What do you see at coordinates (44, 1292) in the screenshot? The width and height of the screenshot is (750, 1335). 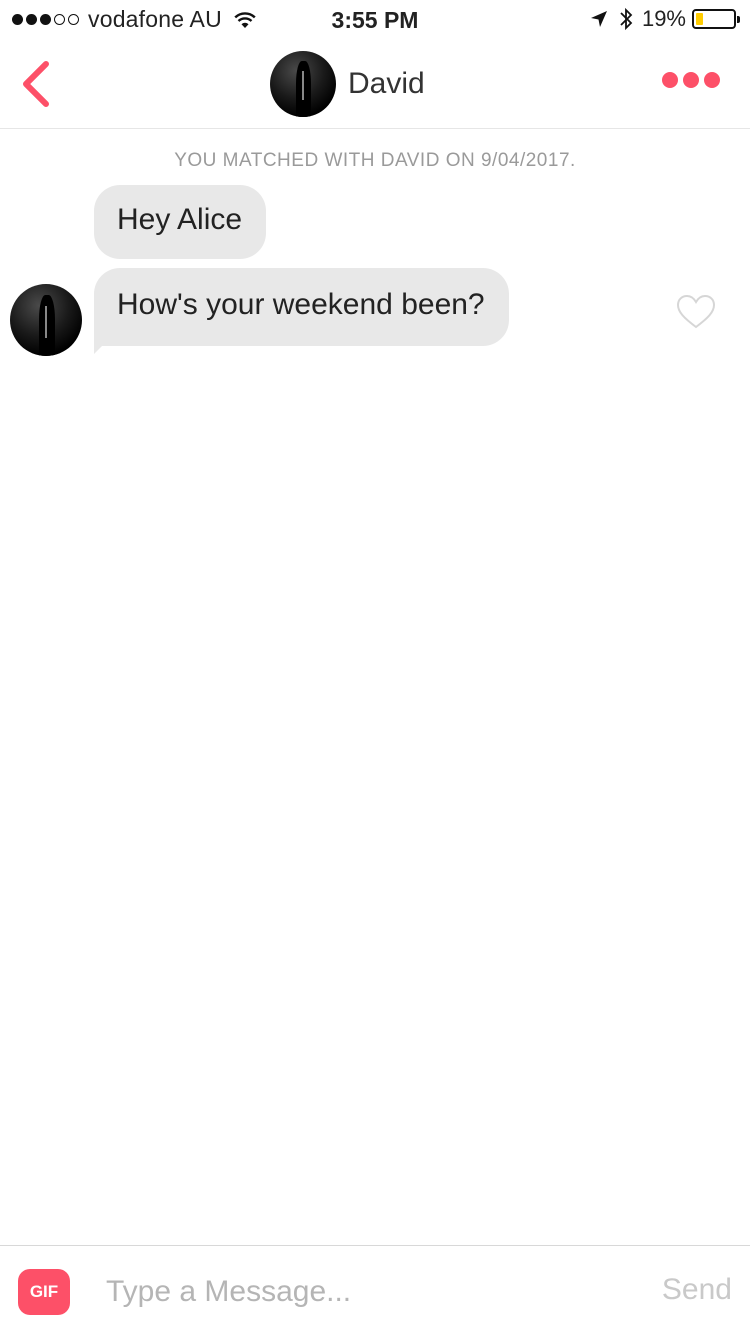 I see `gif-button: GIF` at bounding box center [44, 1292].